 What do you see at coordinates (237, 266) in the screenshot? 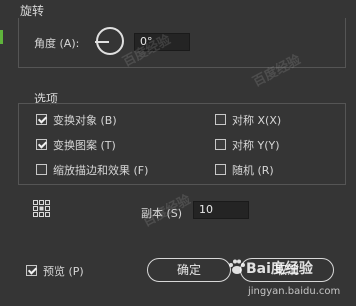
I see `baidu-paw-icon` at bounding box center [237, 266].